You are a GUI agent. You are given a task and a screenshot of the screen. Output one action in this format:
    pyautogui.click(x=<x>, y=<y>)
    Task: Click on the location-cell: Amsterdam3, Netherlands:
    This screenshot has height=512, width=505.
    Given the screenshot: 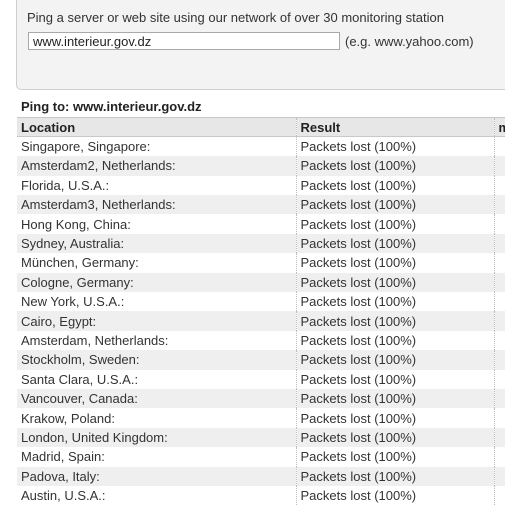 What is the action you would take?
    pyautogui.click(x=156, y=205)
    